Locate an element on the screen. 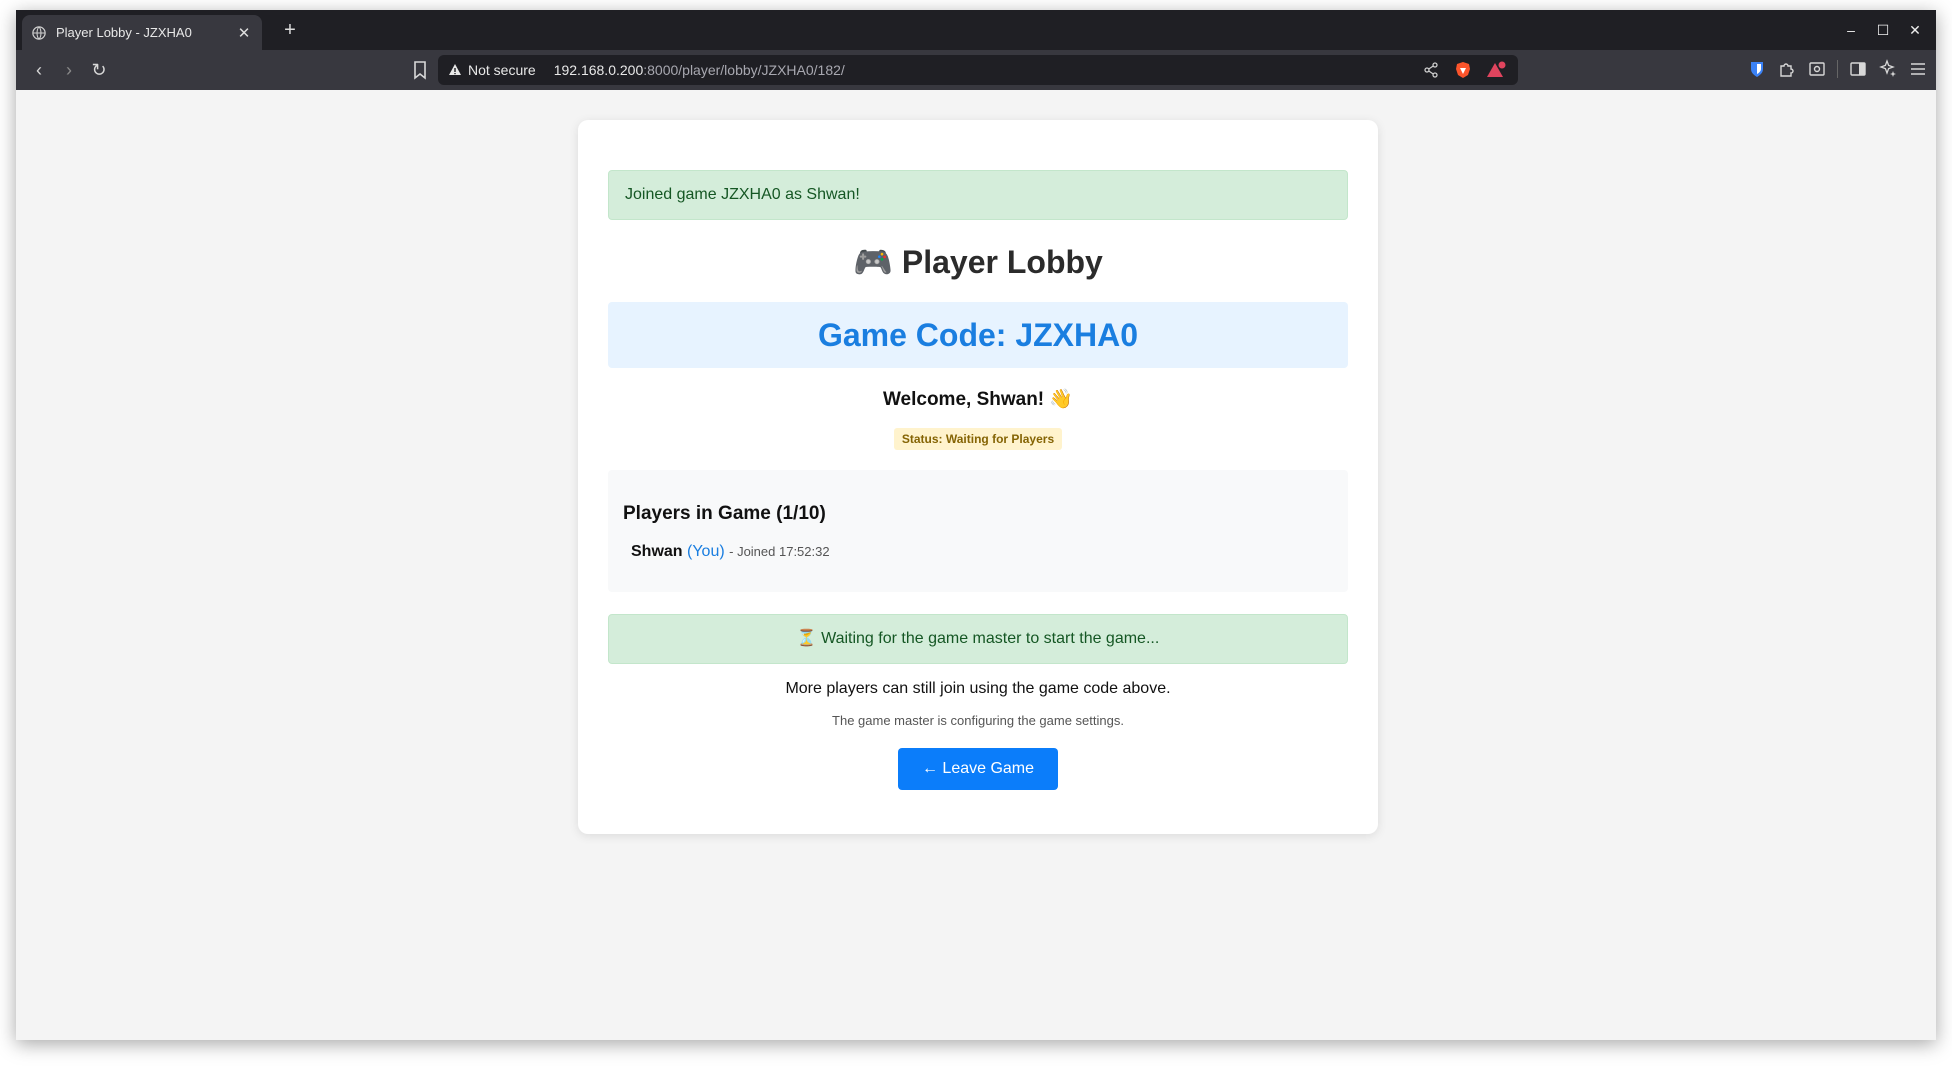  url-host: 192.168.0.200 is located at coordinates (598, 70).